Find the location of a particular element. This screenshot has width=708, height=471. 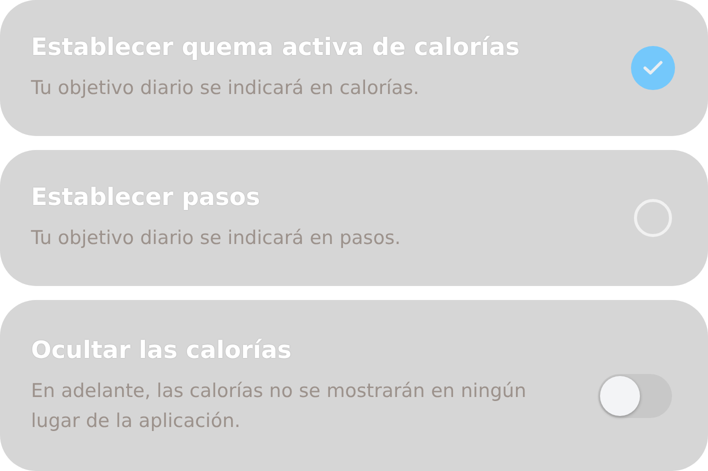

checkmark-icon is located at coordinates (653, 68).